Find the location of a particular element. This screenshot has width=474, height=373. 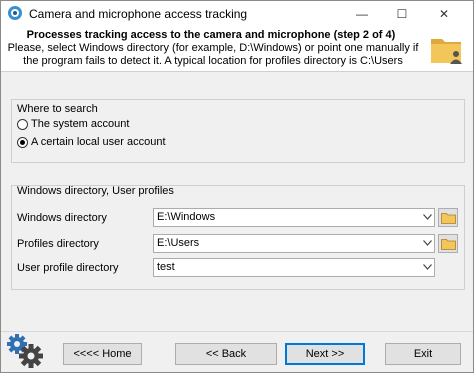

browse-windows-directory-button is located at coordinates (448, 217).